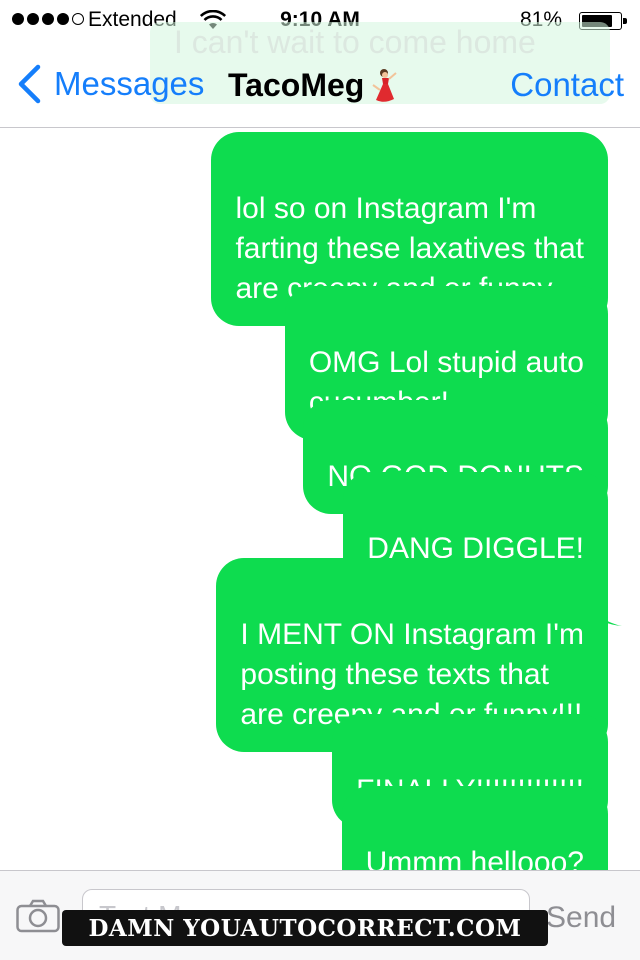  What do you see at coordinates (29, 84) in the screenshot?
I see `chevron-left-icon` at bounding box center [29, 84].